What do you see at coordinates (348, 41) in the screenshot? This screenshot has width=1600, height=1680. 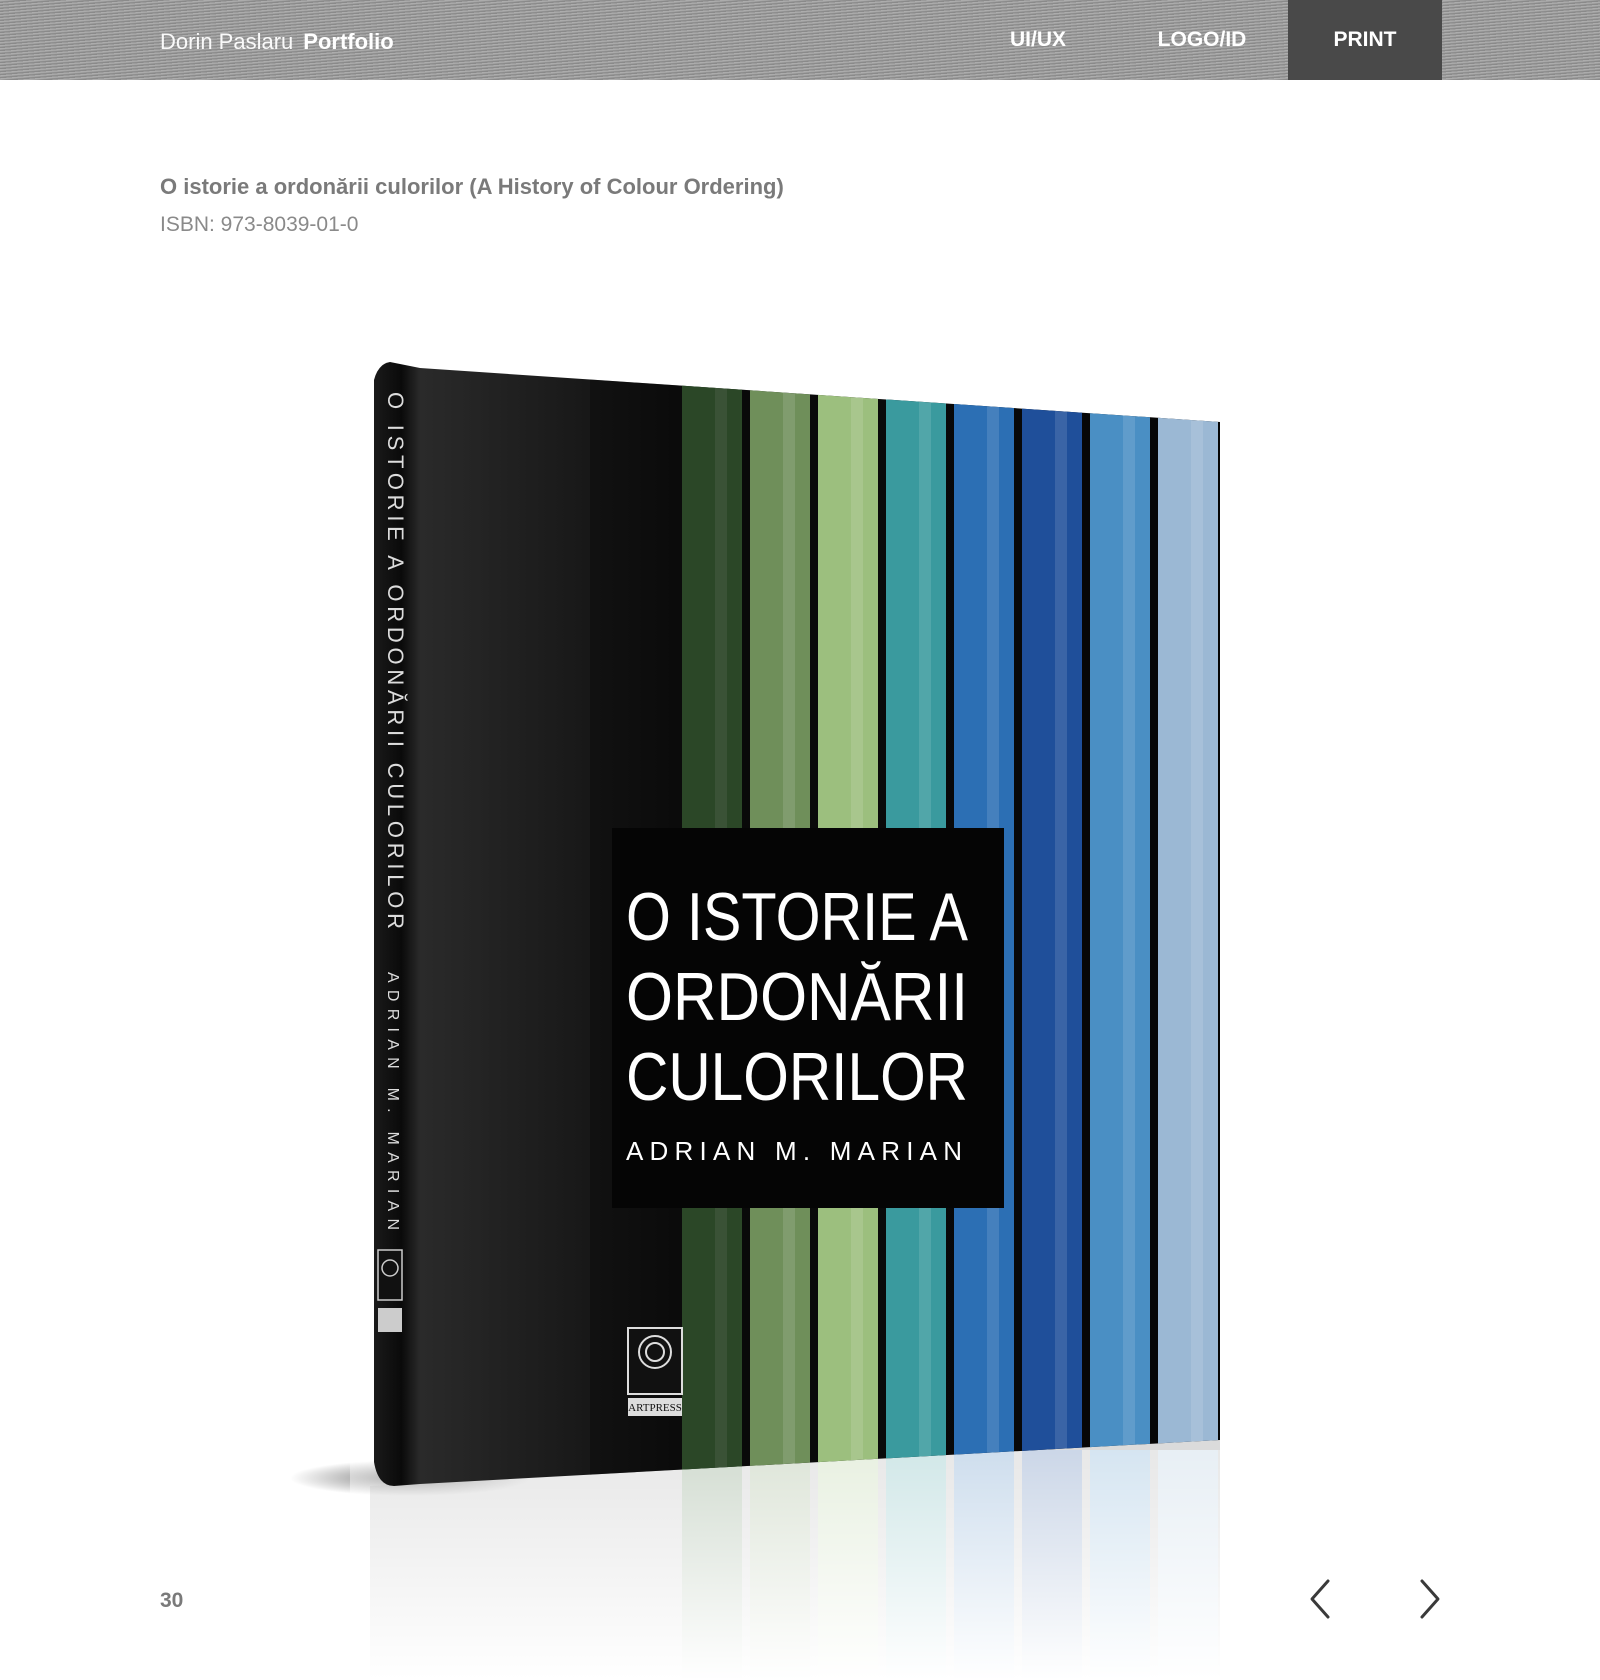 I see `brand-section: Portfolio` at bounding box center [348, 41].